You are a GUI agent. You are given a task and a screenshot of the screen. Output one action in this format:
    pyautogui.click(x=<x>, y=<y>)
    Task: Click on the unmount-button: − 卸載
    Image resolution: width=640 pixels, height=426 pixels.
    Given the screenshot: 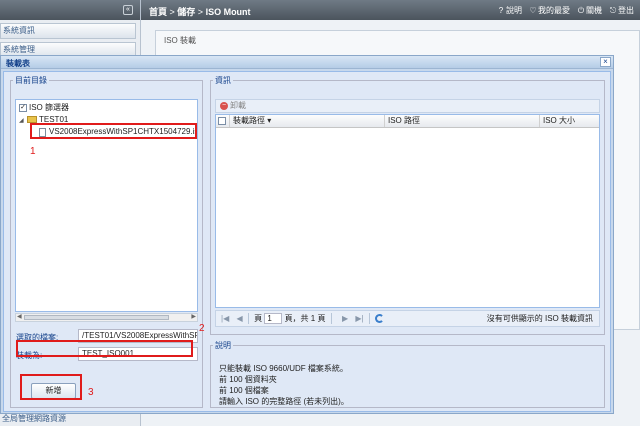 What is the action you would take?
    pyautogui.click(x=233, y=105)
    